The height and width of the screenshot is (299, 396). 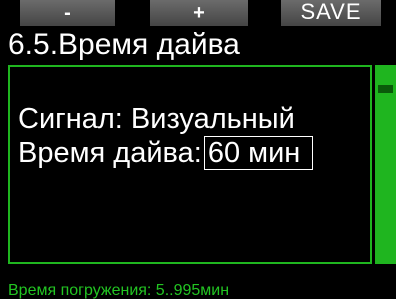 I want to click on scroll-thumb, so click(x=385, y=89).